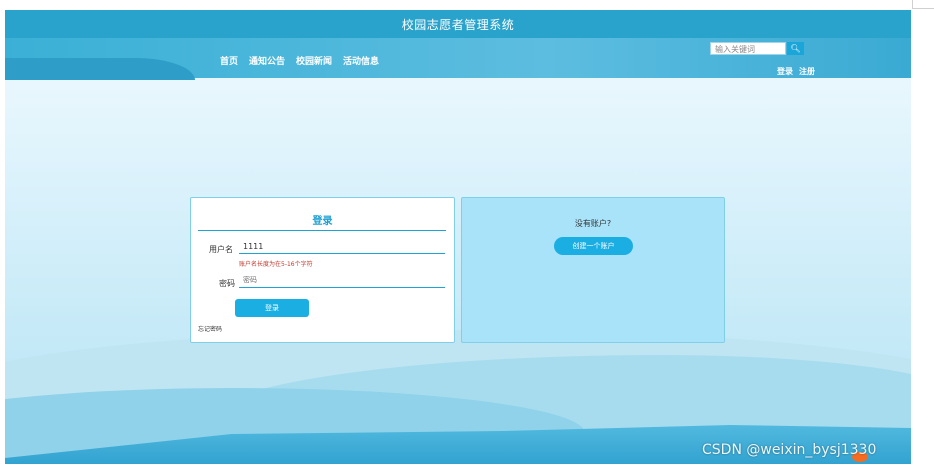 The width and height of the screenshot is (934, 474). I want to click on forgot-password-link: 忘记密码, so click(210, 328).